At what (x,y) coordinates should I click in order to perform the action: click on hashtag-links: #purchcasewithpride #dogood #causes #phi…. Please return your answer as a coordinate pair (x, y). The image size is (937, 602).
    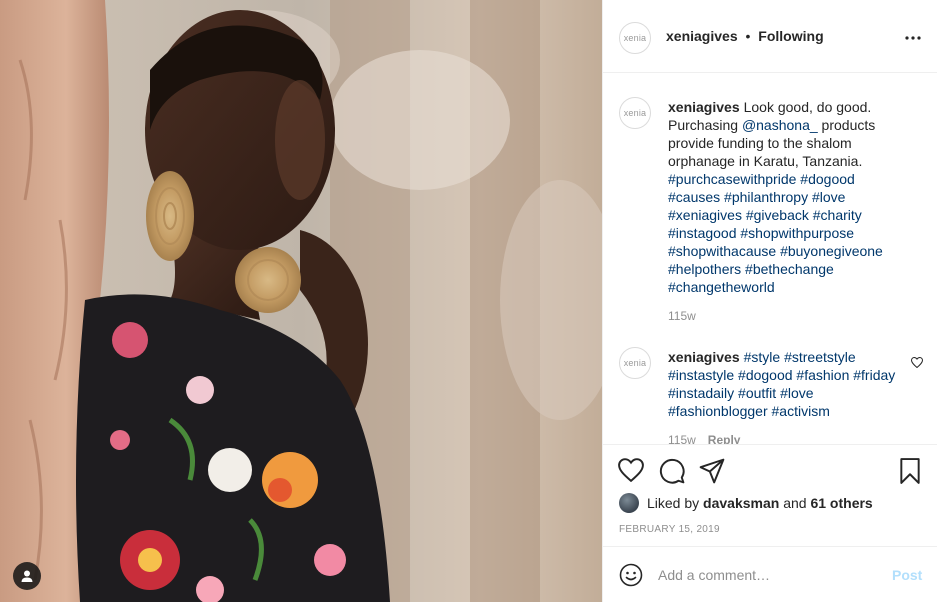
    Looking at the image, I should click on (775, 233).